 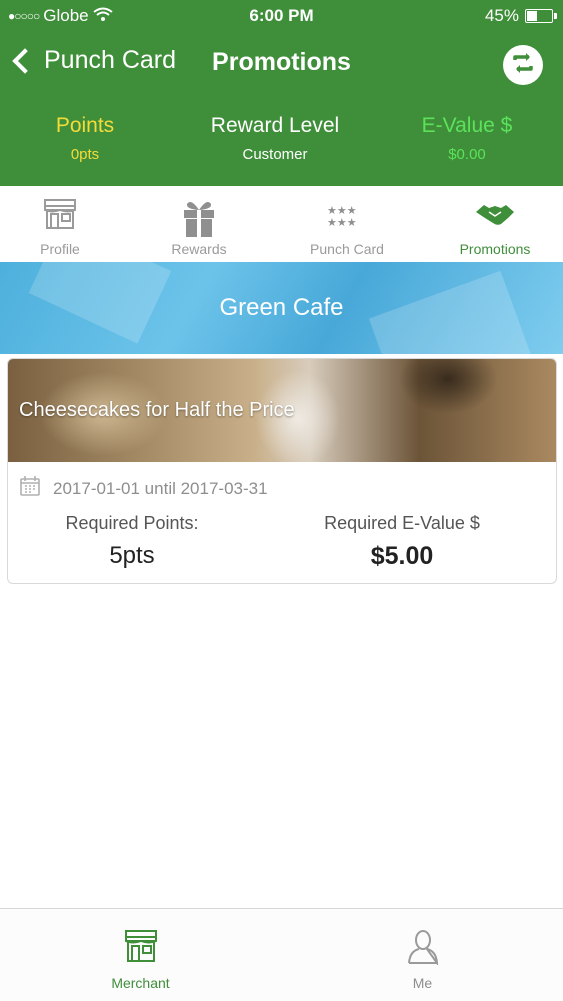 I want to click on bottom-tab-merchant: Merchant, so click(x=140, y=955).